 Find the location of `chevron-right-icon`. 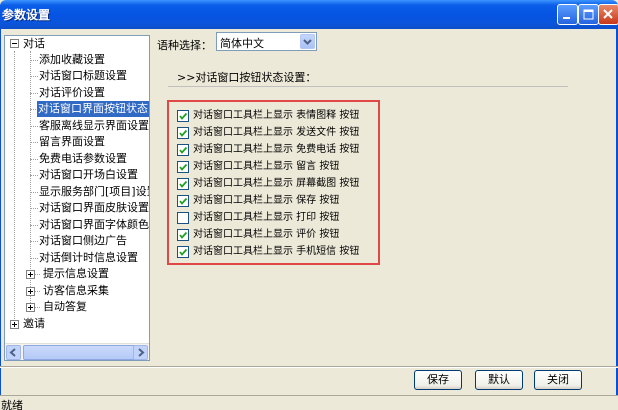

chevron-right-icon is located at coordinates (141, 352).